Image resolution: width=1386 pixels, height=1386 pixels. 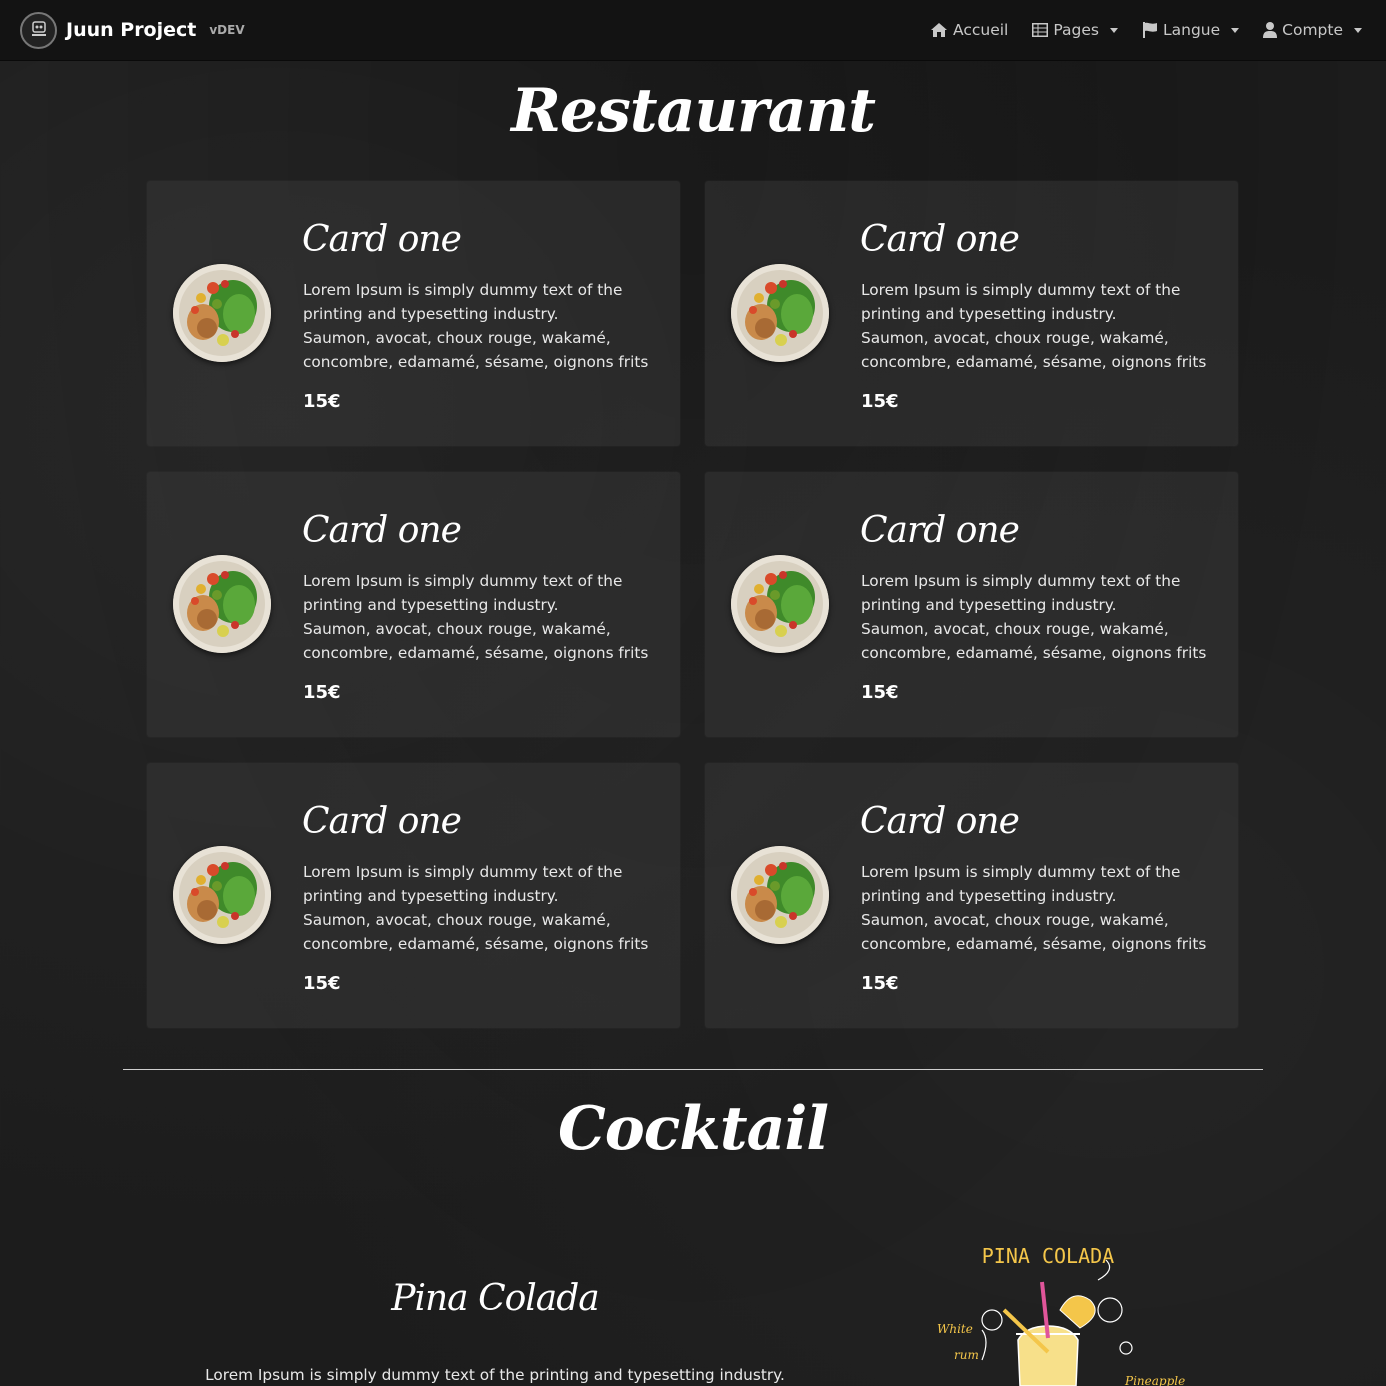 I want to click on section-title-cocktail: Cocktail, so click(x=693, y=1129).